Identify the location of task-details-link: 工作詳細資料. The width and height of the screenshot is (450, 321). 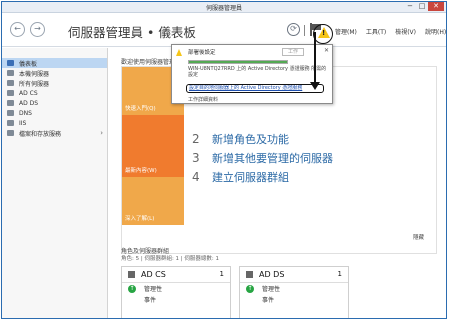
(203, 99).